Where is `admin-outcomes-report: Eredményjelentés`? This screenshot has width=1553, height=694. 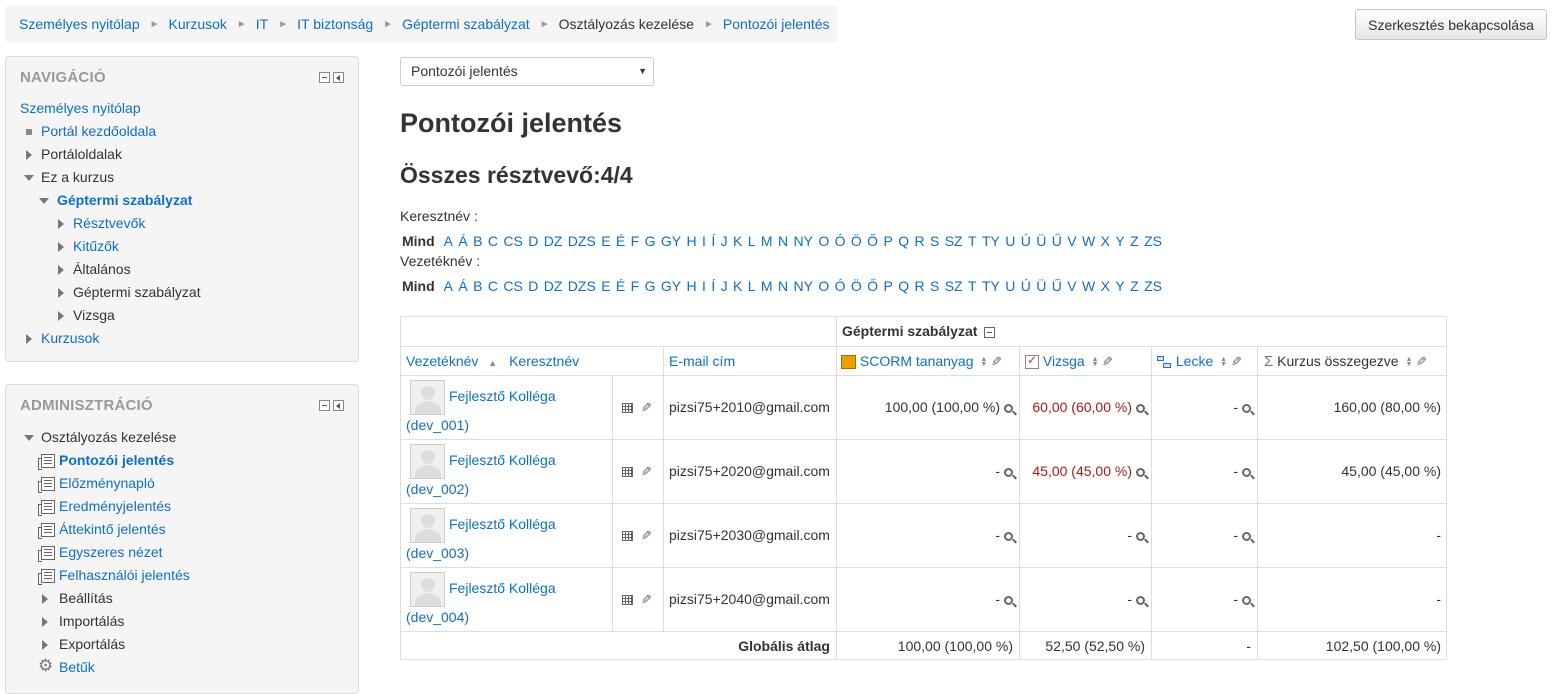 admin-outcomes-report: Eredményjelentés is located at coordinates (115, 506).